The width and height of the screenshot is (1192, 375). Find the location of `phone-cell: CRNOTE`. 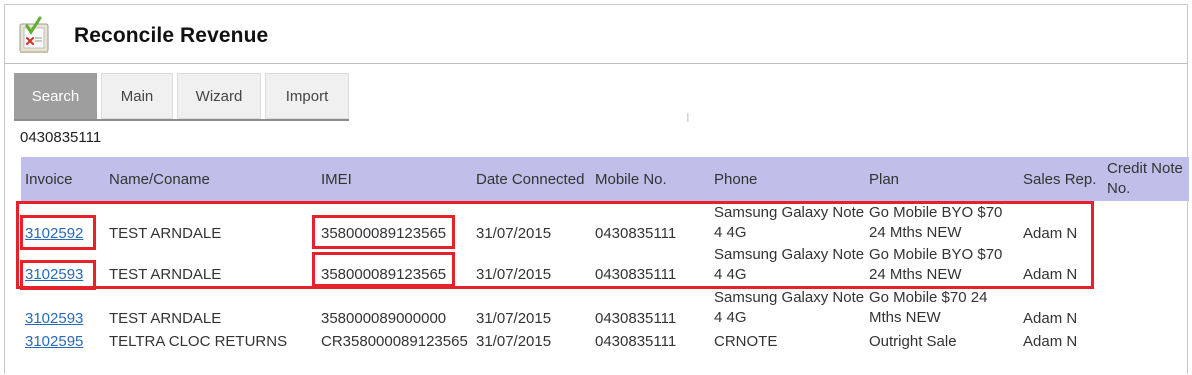

phone-cell: CRNOTE is located at coordinates (746, 341).